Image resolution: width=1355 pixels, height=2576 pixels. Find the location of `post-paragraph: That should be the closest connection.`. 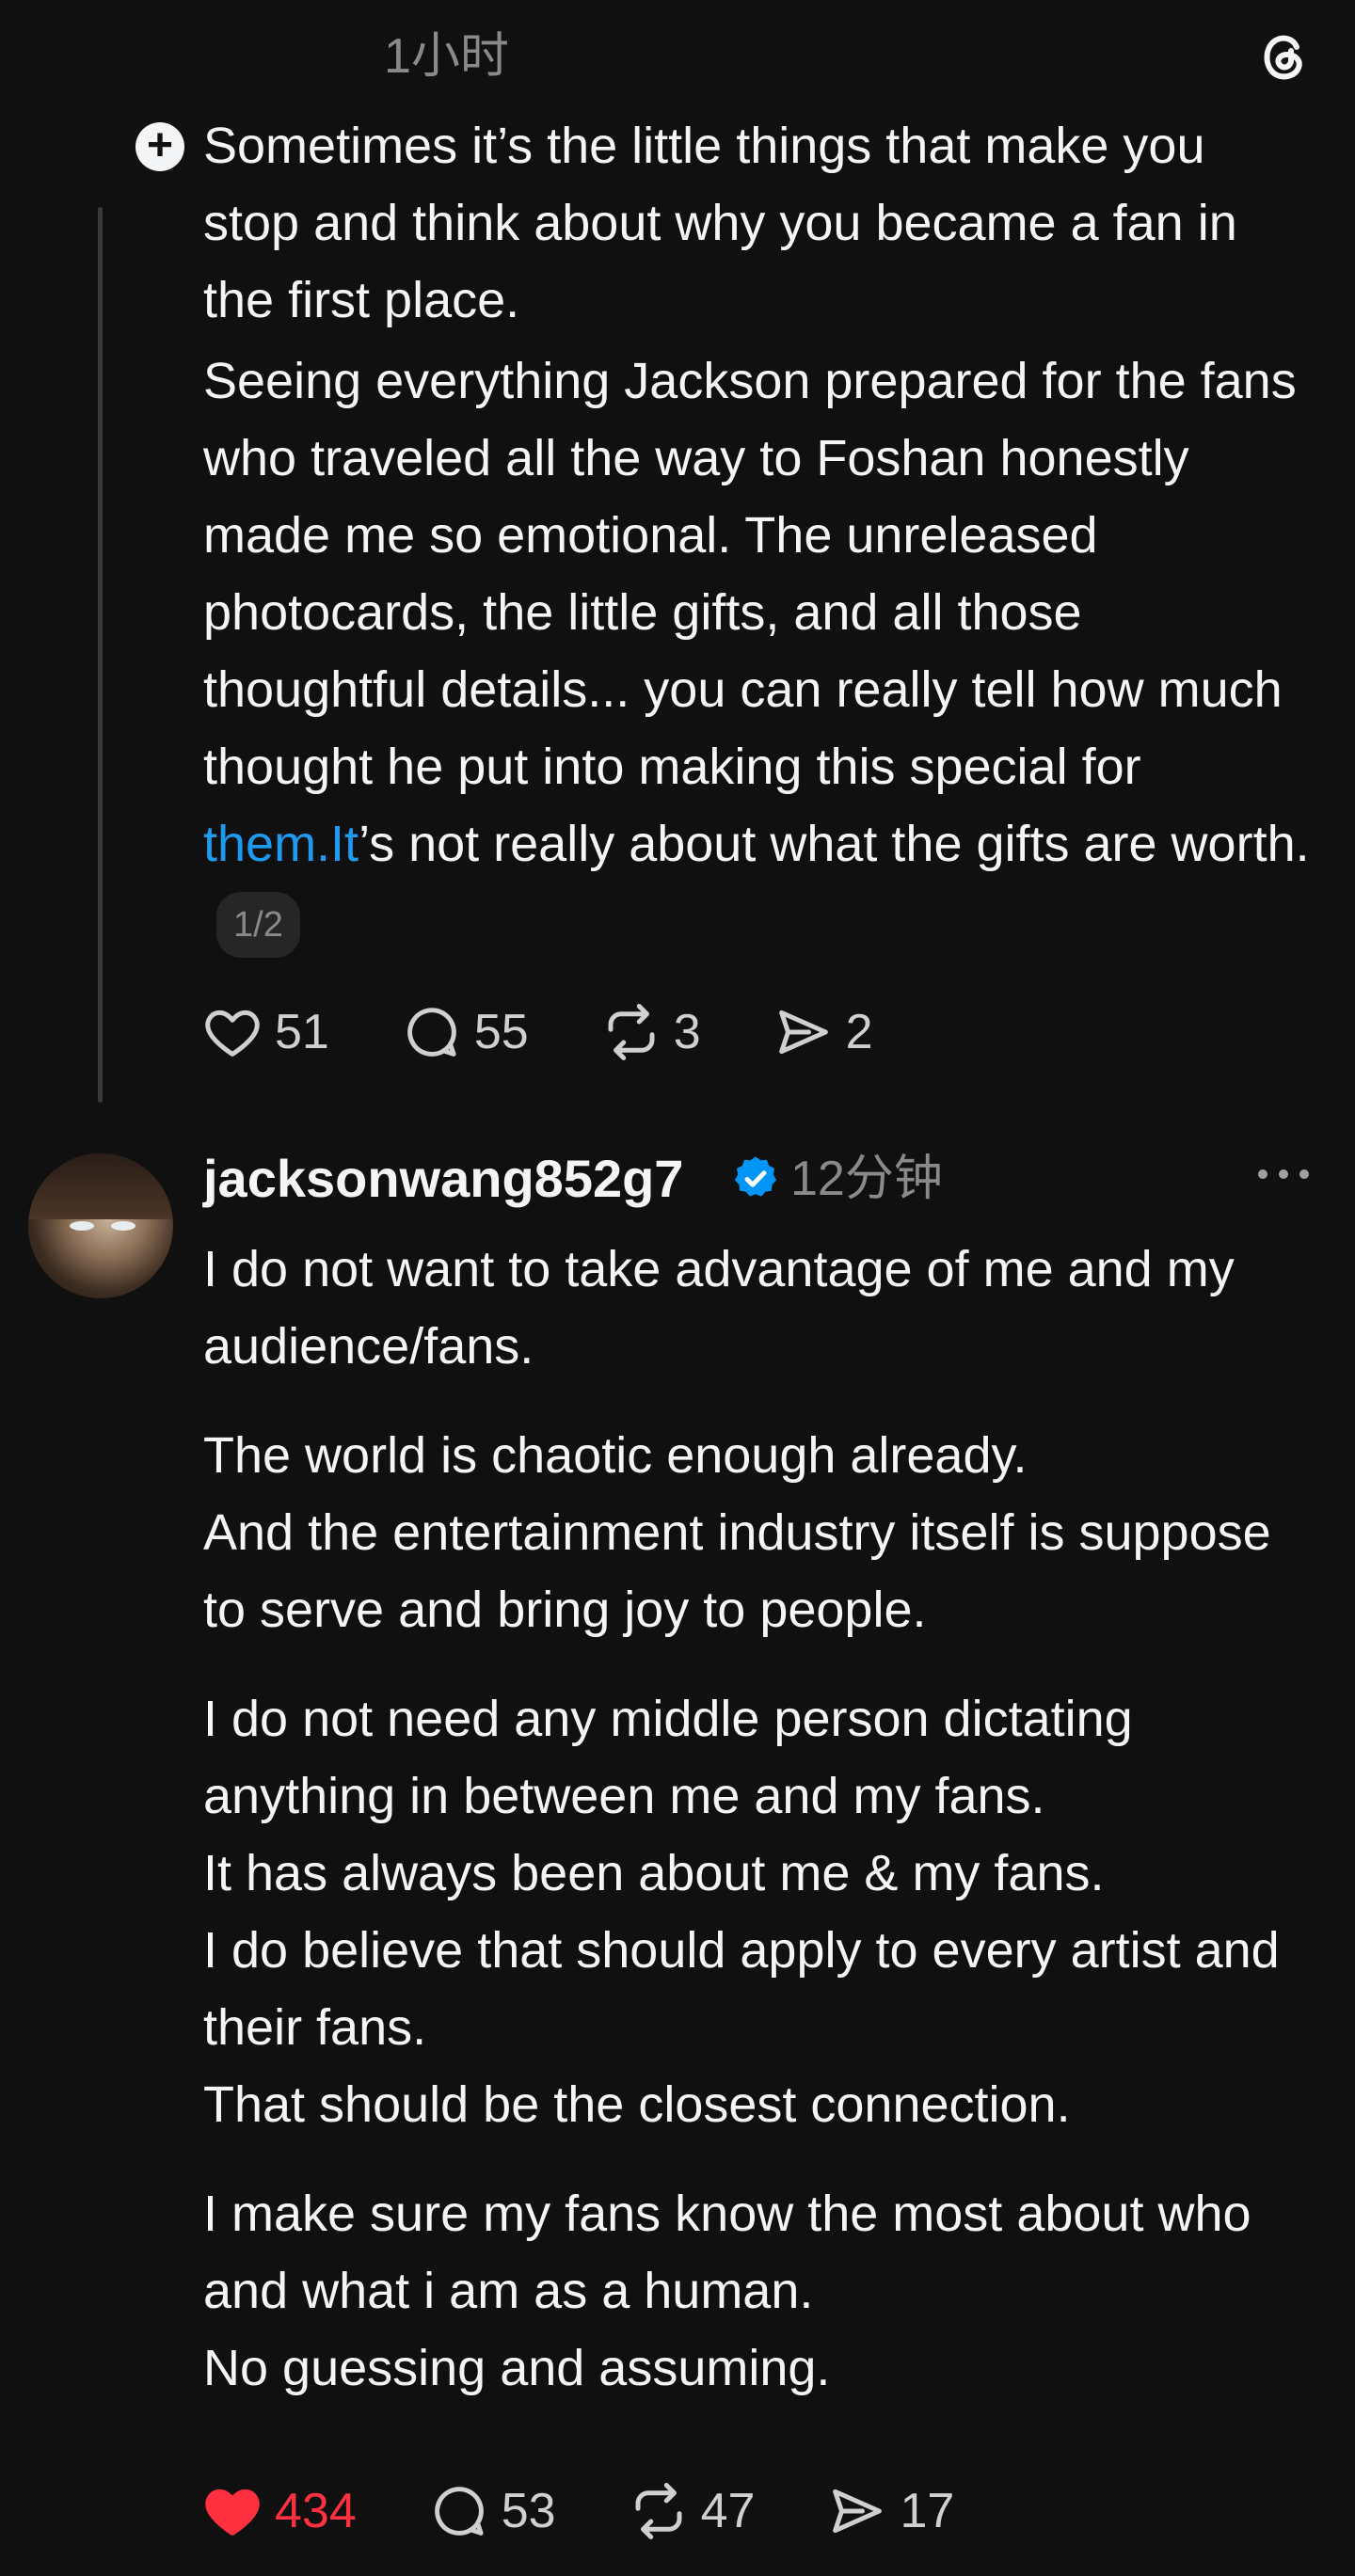

post-paragraph: That should be the closest connection. is located at coordinates (637, 2105).